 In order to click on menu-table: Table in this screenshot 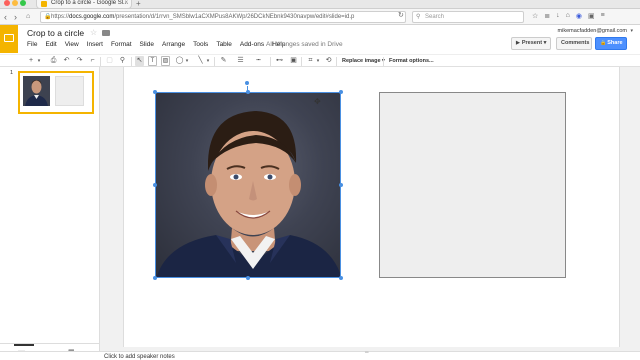, I will do `click(224, 44)`.